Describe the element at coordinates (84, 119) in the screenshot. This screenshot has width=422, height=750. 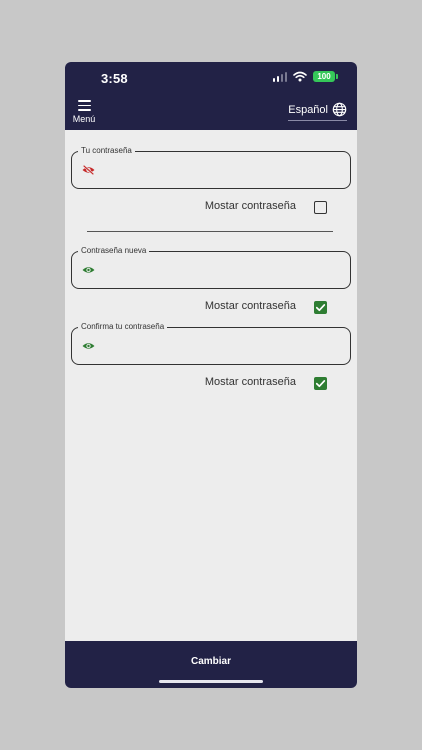
I see `menu-label: Menú` at that location.